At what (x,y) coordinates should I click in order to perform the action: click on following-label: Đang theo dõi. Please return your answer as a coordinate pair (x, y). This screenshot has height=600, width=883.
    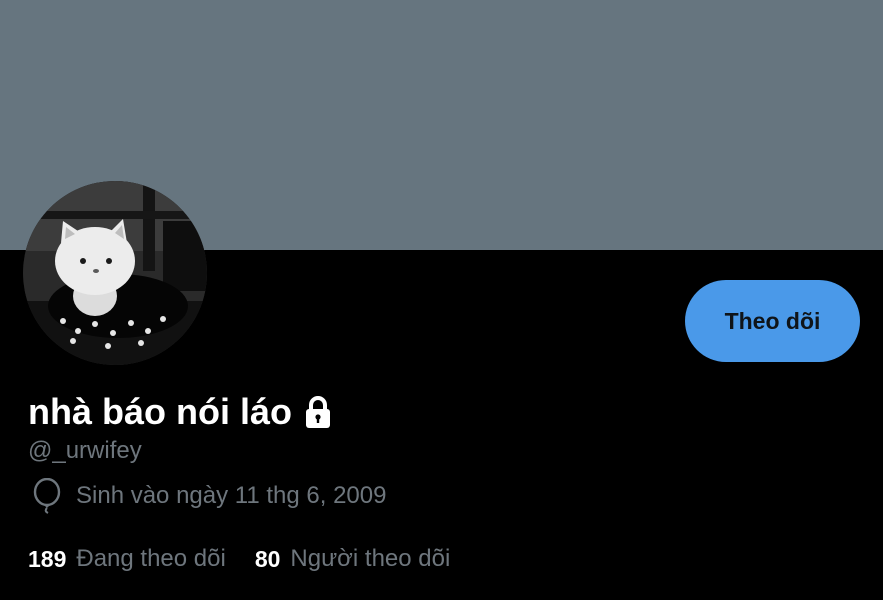
    Looking at the image, I should click on (151, 558).